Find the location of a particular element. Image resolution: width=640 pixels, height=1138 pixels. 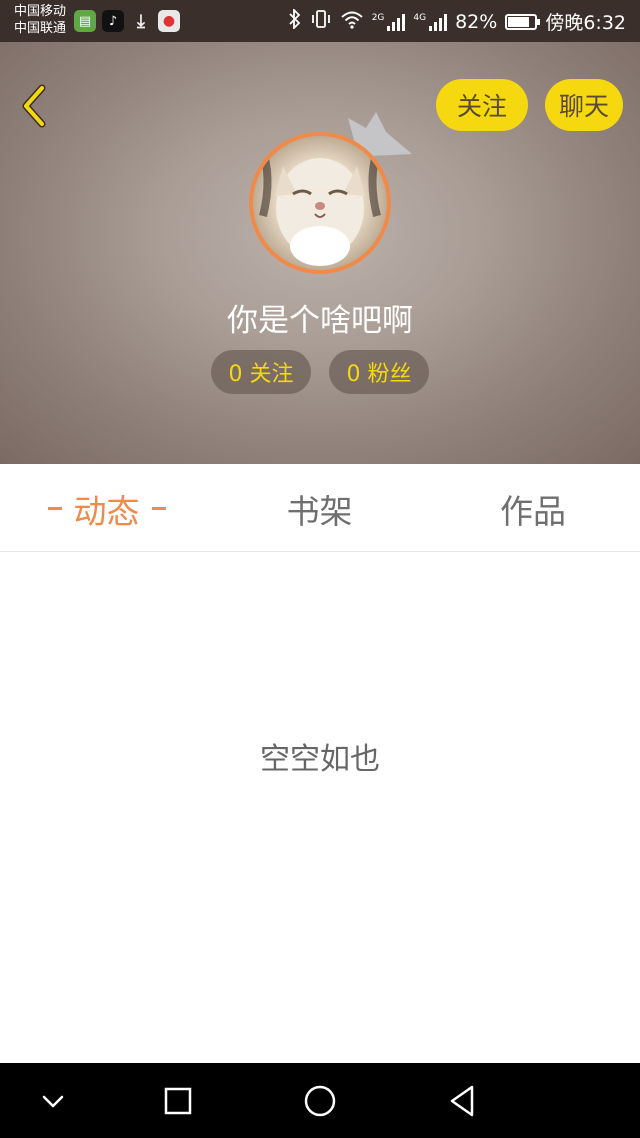

back-arrow-icon is located at coordinates (34, 106).